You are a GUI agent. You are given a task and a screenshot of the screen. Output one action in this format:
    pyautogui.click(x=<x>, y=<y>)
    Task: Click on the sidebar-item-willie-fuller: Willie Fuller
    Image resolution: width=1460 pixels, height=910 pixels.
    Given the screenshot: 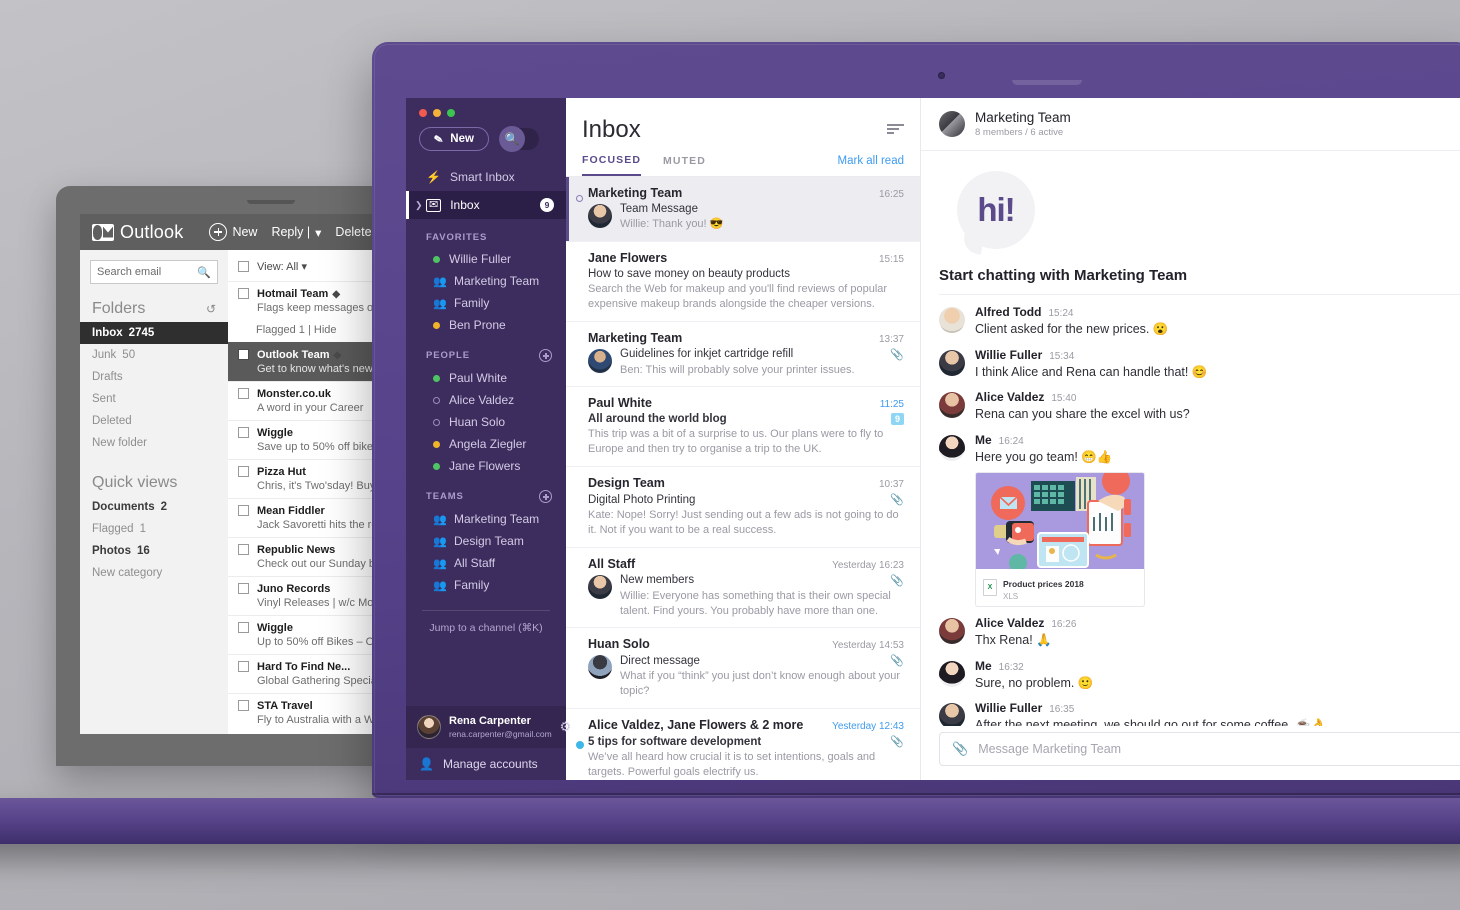 What is the action you would take?
    pyautogui.click(x=486, y=259)
    